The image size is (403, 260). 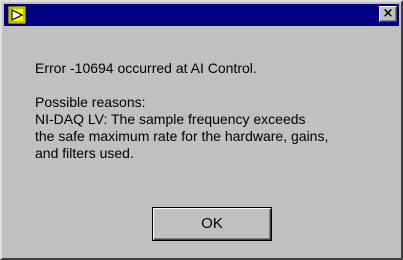 I want to click on reason-line: and filters used., so click(x=84, y=153).